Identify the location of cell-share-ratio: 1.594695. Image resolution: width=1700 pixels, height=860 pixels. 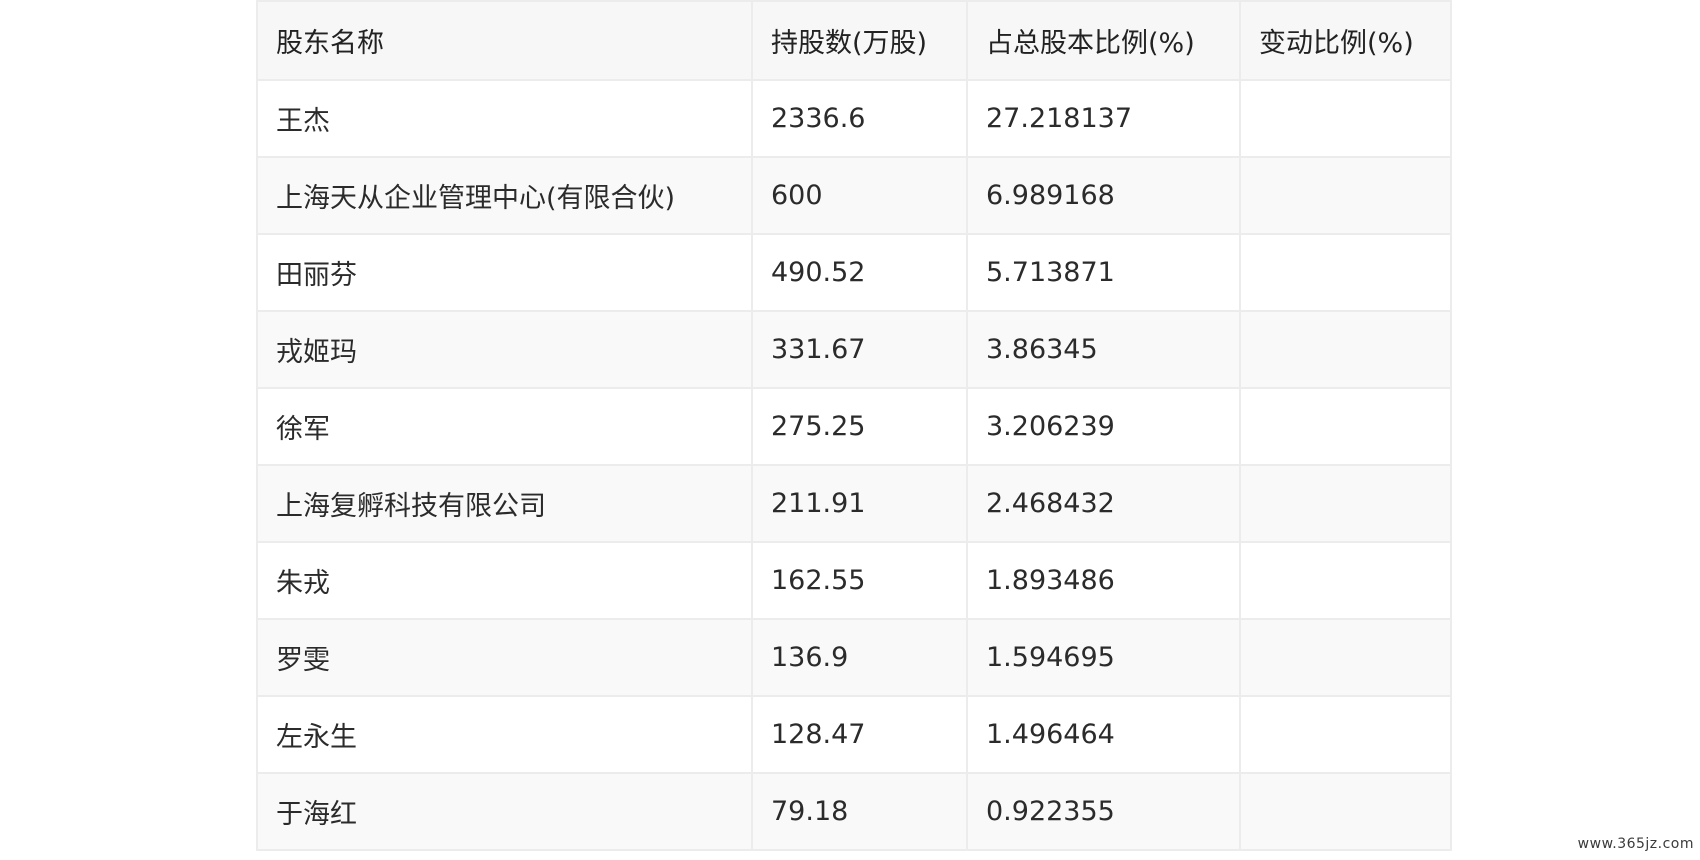
(1103, 657).